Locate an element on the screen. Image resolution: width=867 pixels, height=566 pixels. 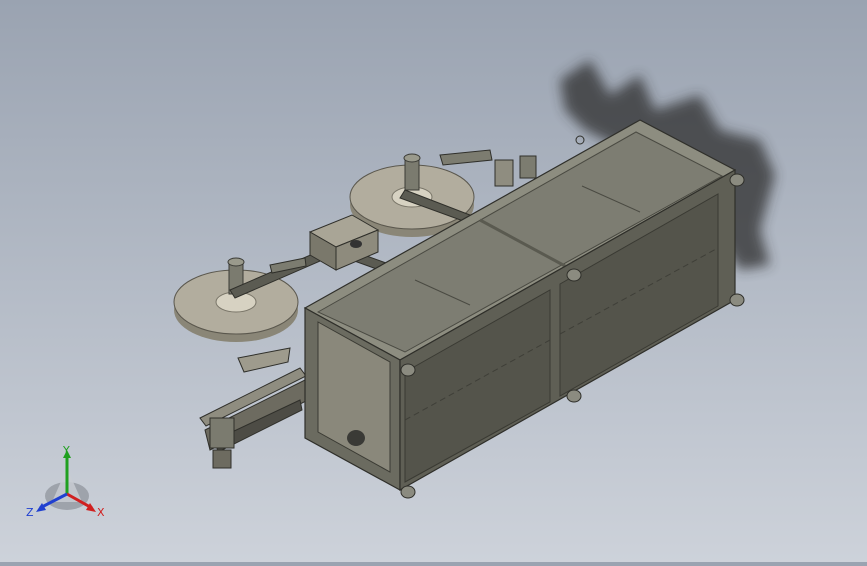
y-axis-label: Y is located at coordinates (66, 451).